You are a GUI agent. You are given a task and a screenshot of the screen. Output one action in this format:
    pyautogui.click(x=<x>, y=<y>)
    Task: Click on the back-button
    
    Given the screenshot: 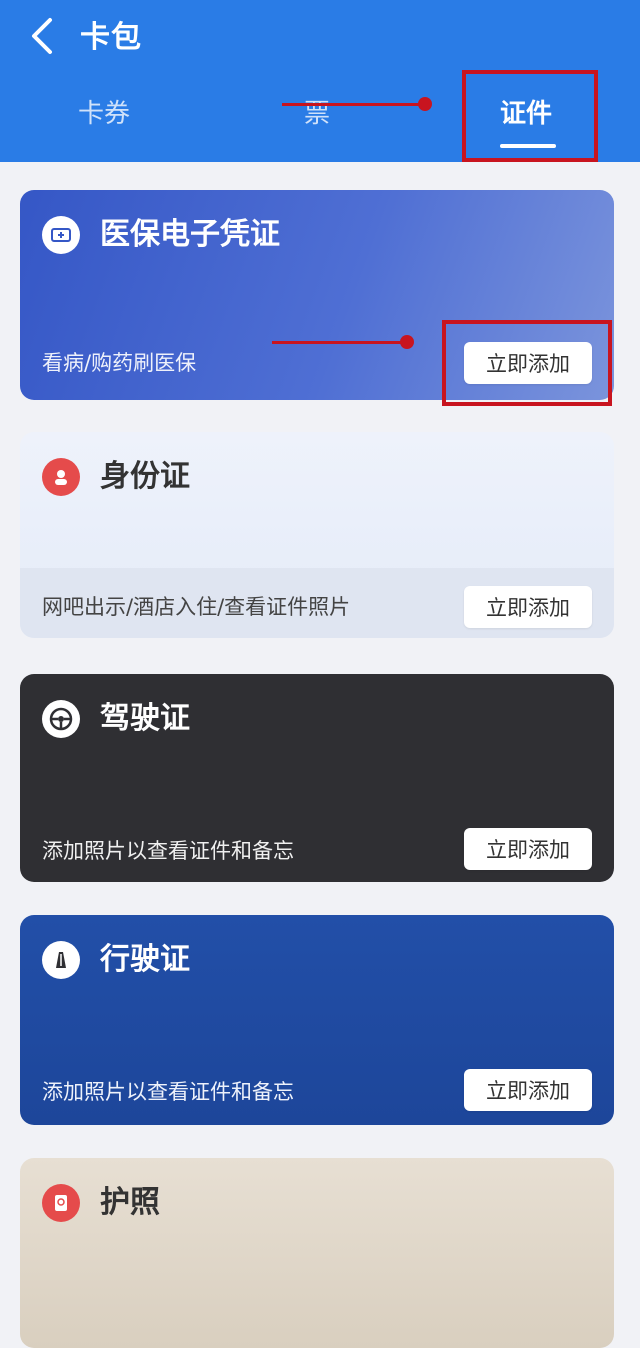 What is the action you would take?
    pyautogui.click(x=42, y=36)
    